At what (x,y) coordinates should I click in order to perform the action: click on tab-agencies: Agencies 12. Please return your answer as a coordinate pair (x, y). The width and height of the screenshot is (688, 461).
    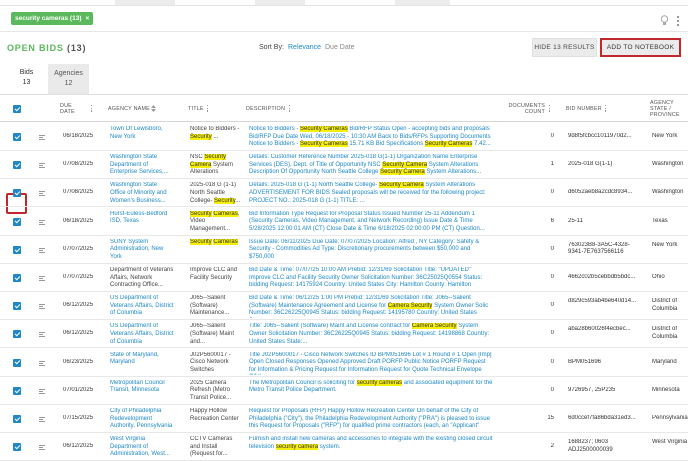
    Looking at the image, I should click on (68, 79).